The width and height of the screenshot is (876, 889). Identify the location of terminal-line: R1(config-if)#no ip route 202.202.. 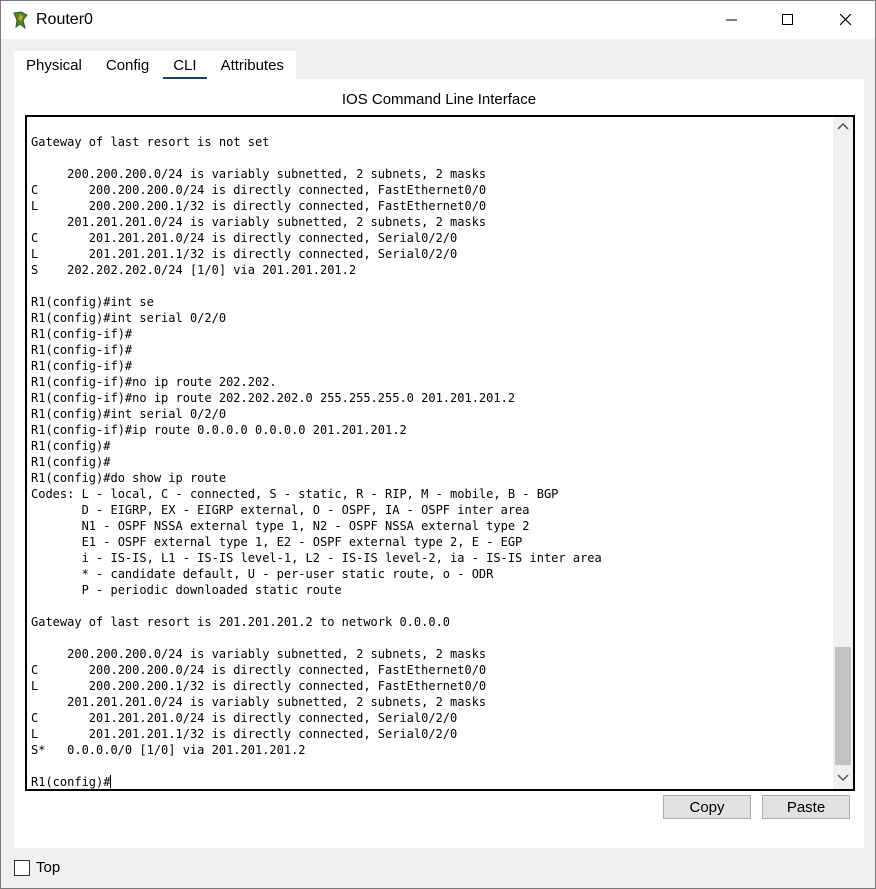
(154, 382).